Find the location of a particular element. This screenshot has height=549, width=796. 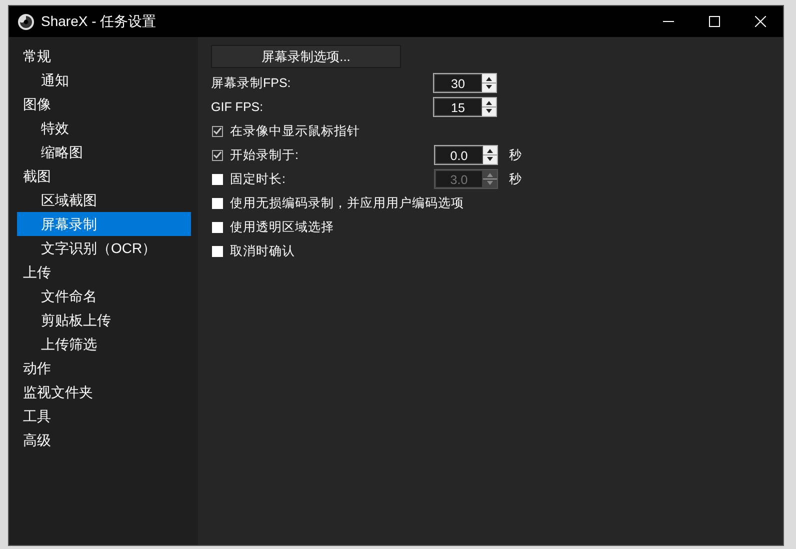

sidebar-item: 常规 is located at coordinates (104, 56).